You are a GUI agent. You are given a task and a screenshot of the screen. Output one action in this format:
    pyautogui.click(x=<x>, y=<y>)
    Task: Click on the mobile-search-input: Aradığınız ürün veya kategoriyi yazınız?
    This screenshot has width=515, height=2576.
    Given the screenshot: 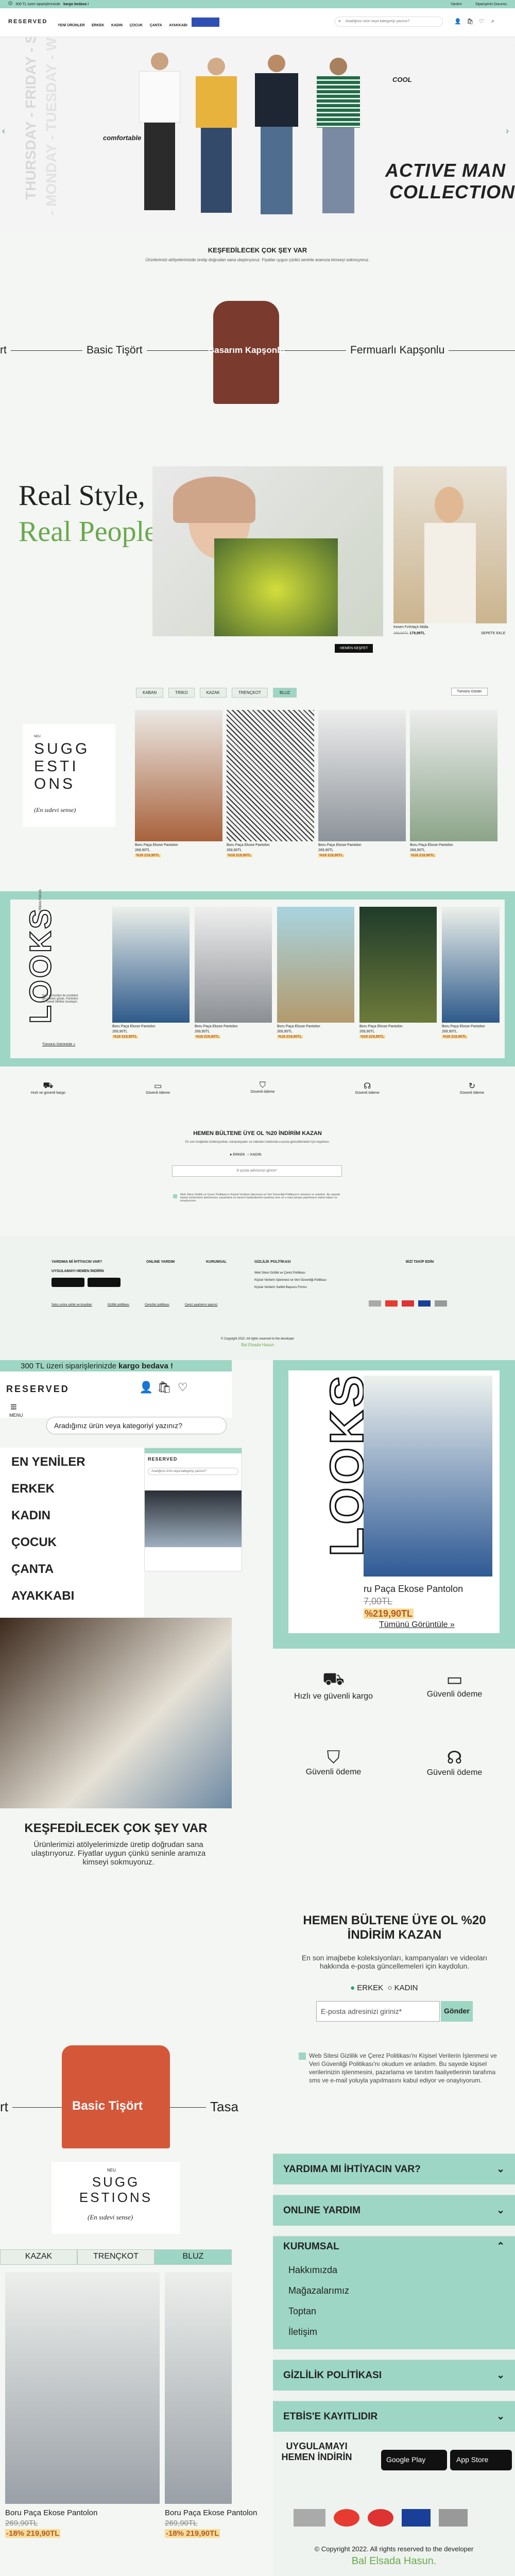 What is the action you would take?
    pyautogui.click(x=137, y=1425)
    